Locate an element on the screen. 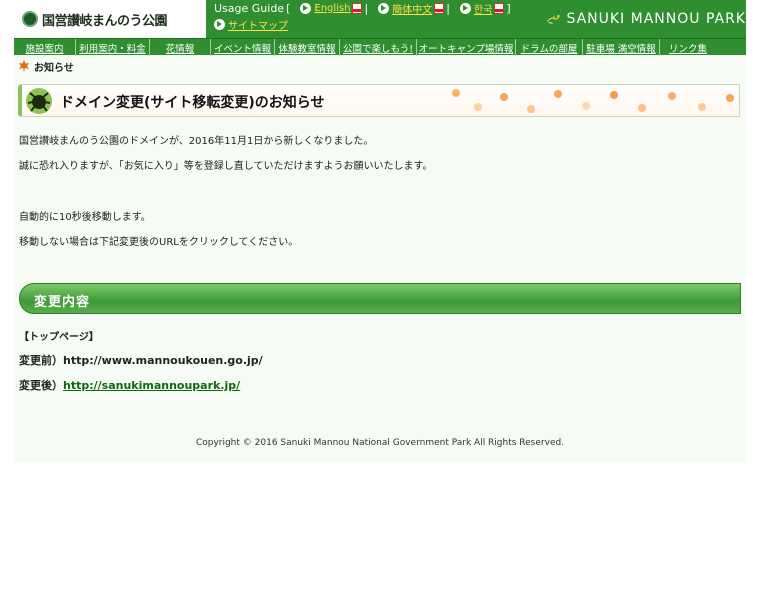 This screenshot has width=760, height=600. notice-title-bar: ドメイン変更(サイト移転変更)のお知らせ is located at coordinates (379, 100).